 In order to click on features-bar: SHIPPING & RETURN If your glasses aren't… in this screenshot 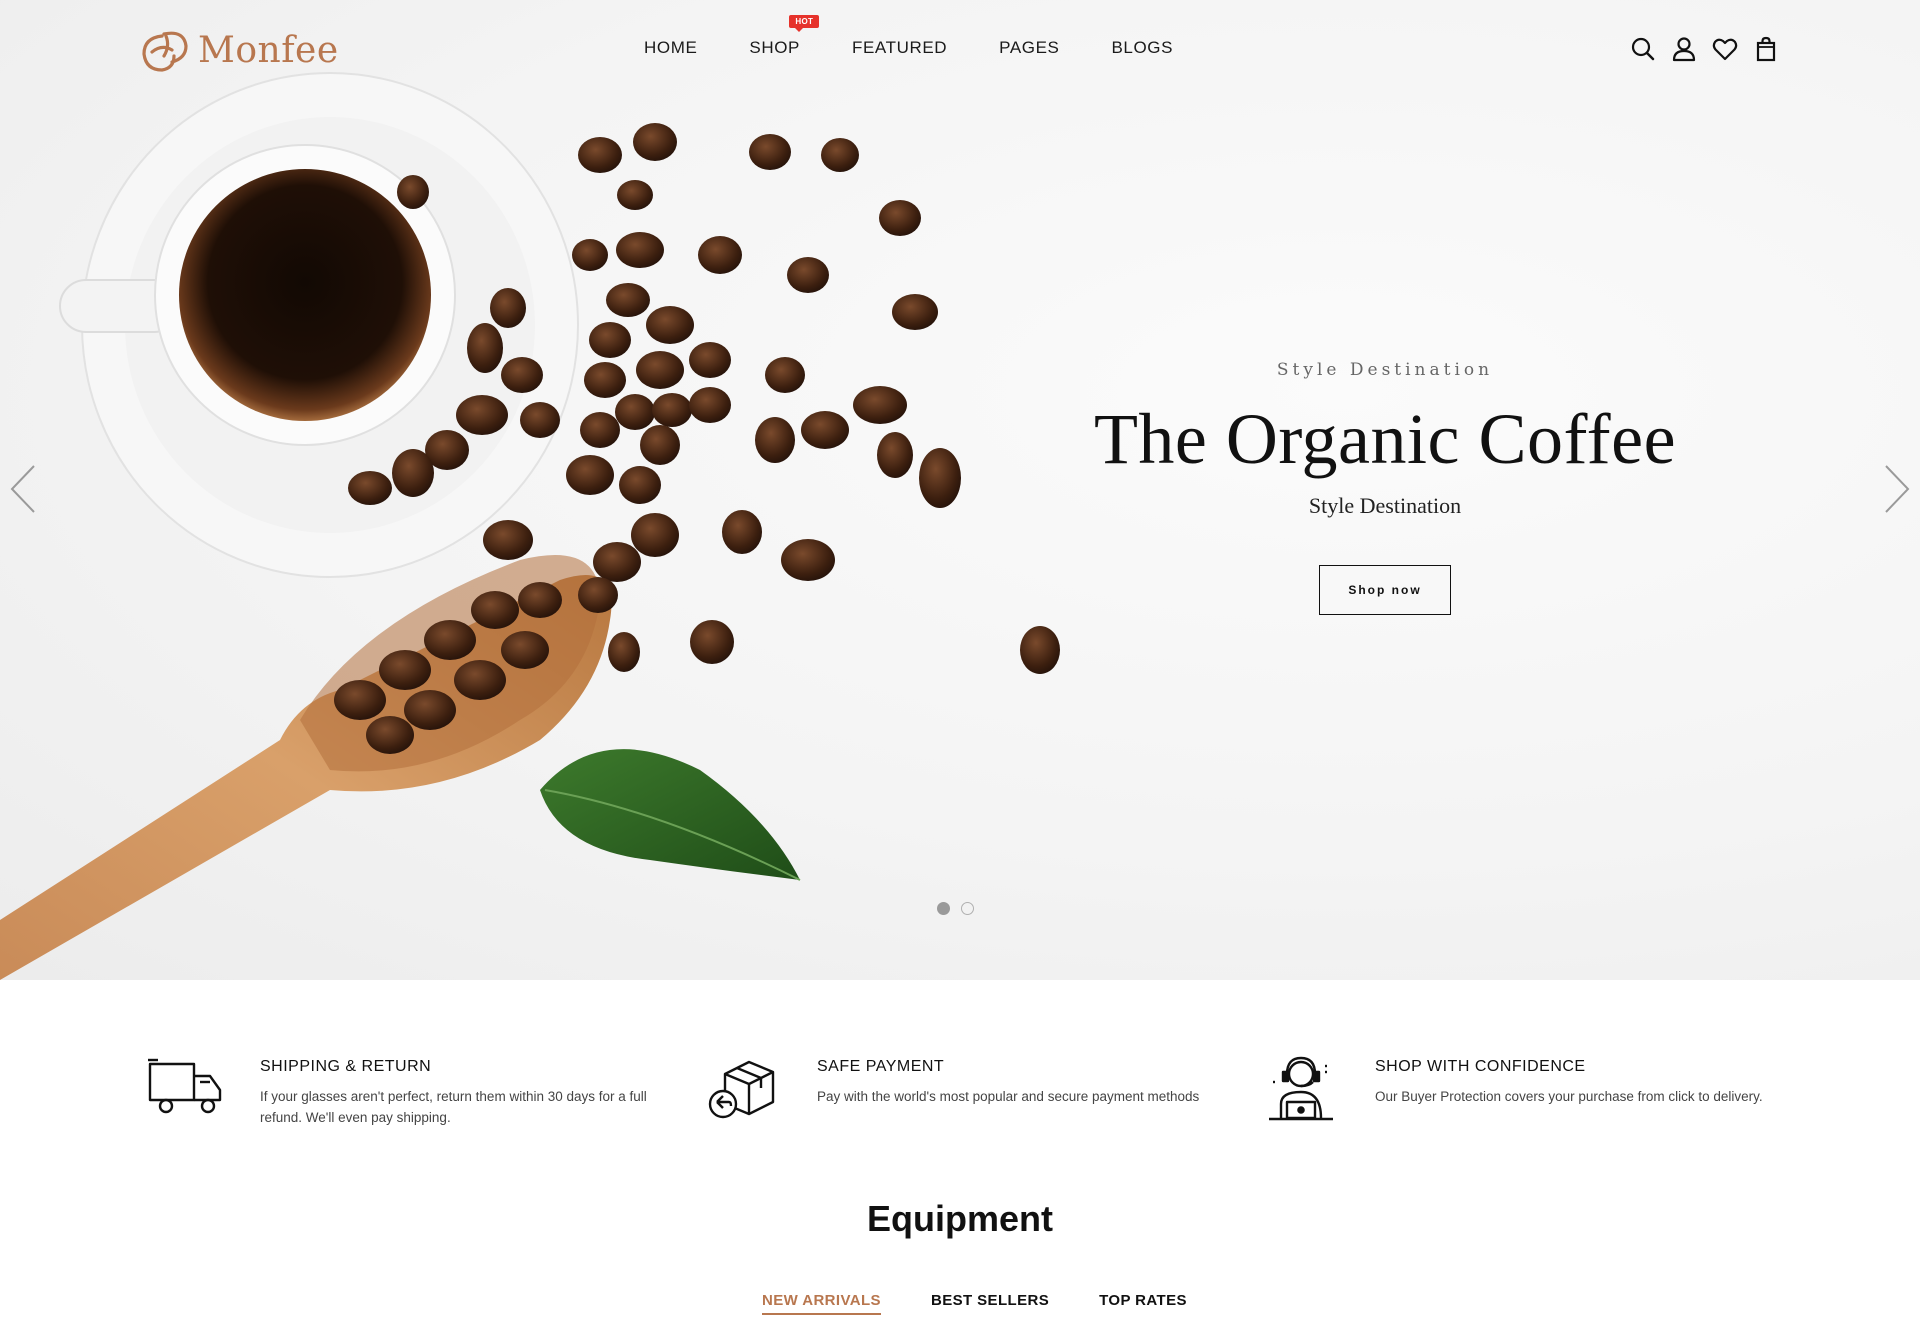, I will do `click(960, 1088)`.